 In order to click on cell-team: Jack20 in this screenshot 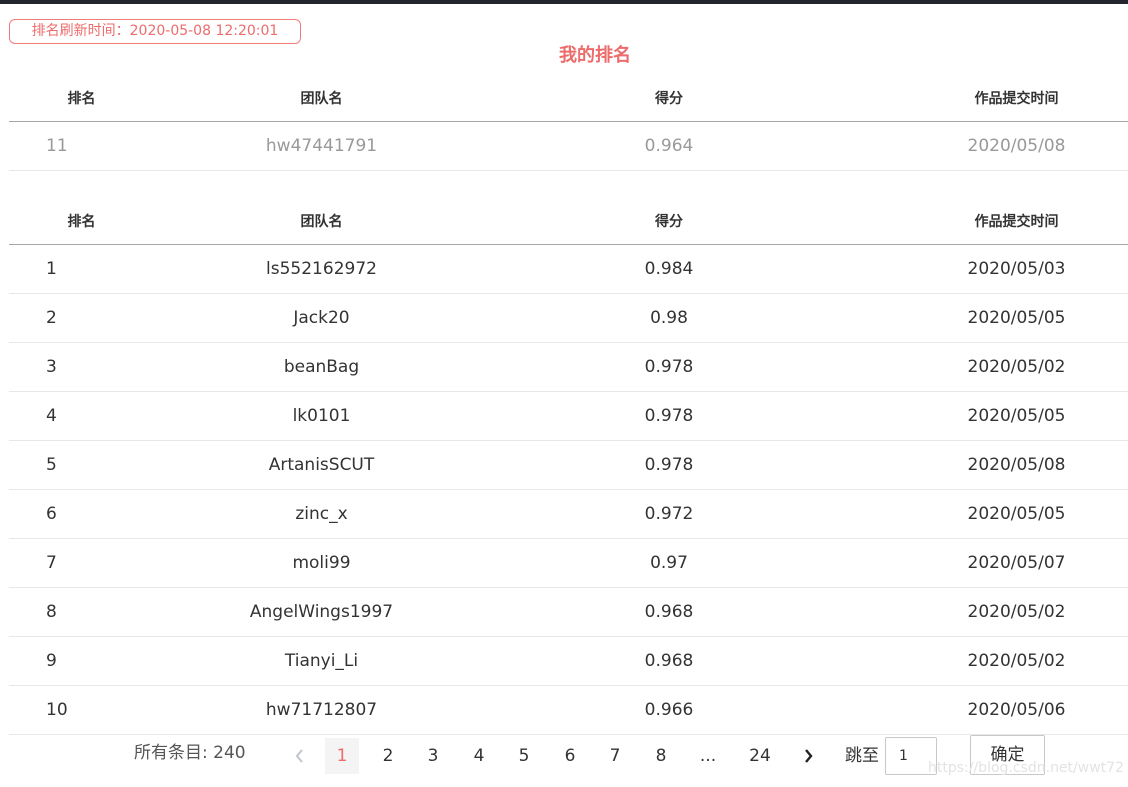, I will do `click(321, 318)`.